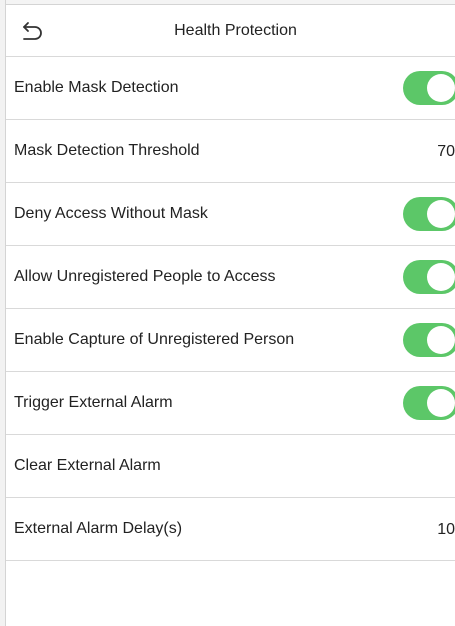 The image size is (455, 626). I want to click on threshold-value: 70, so click(446, 151).